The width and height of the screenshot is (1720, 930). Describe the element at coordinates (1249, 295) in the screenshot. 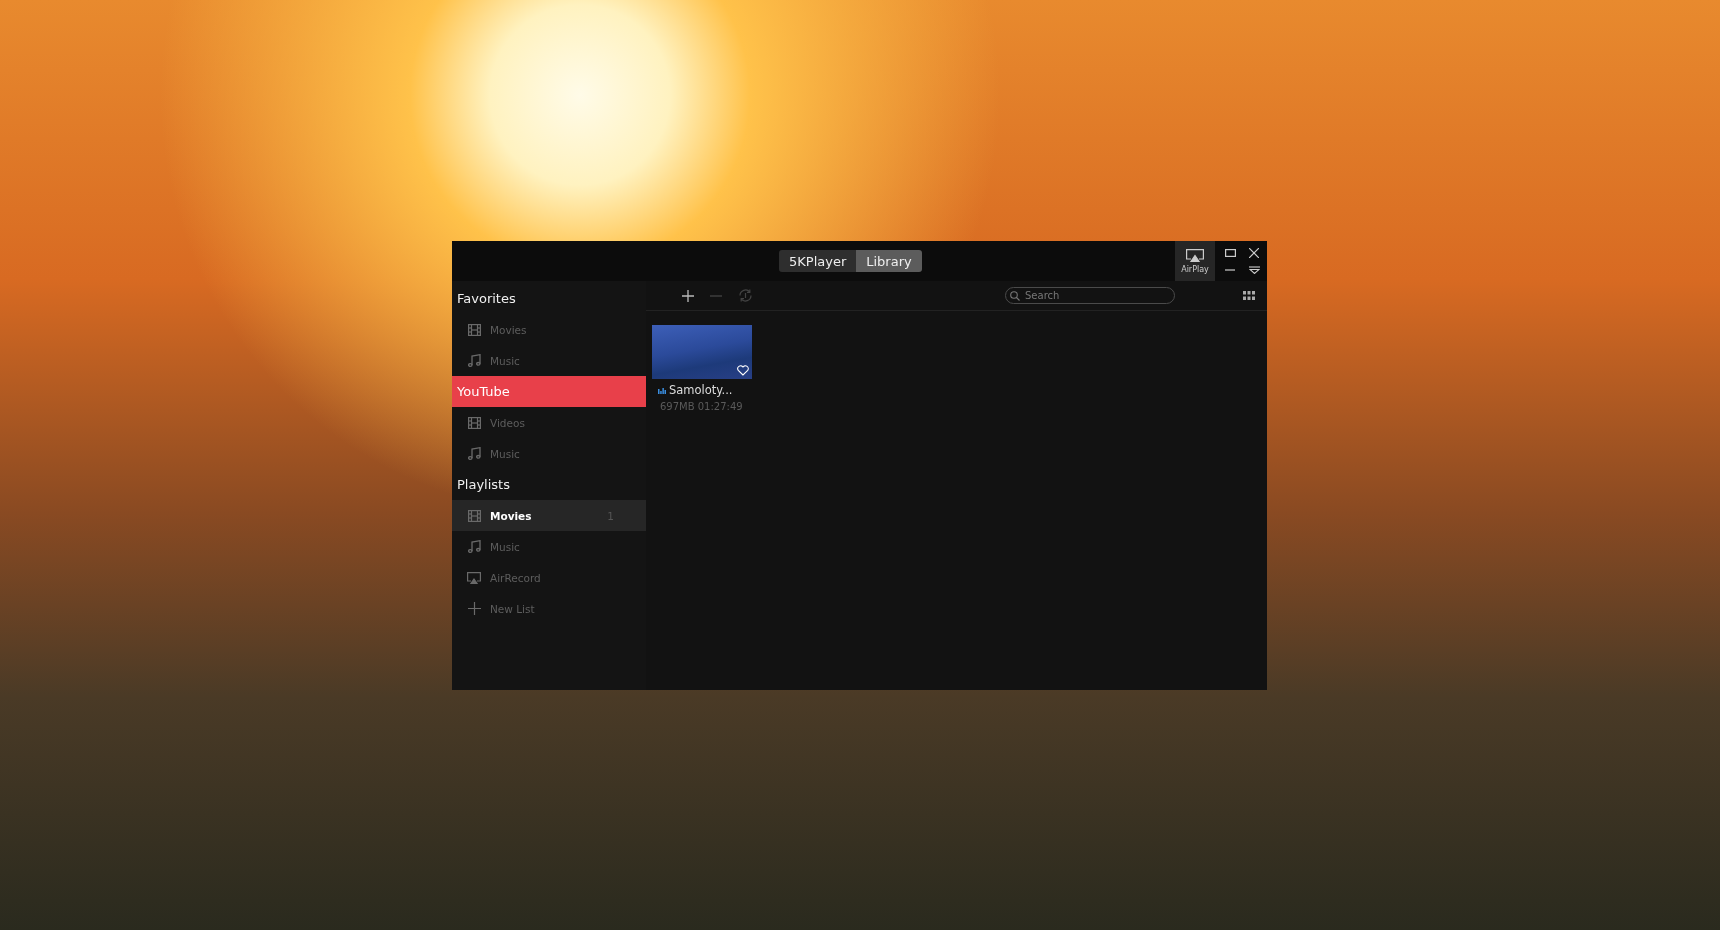

I see `grid-view-icon` at that location.